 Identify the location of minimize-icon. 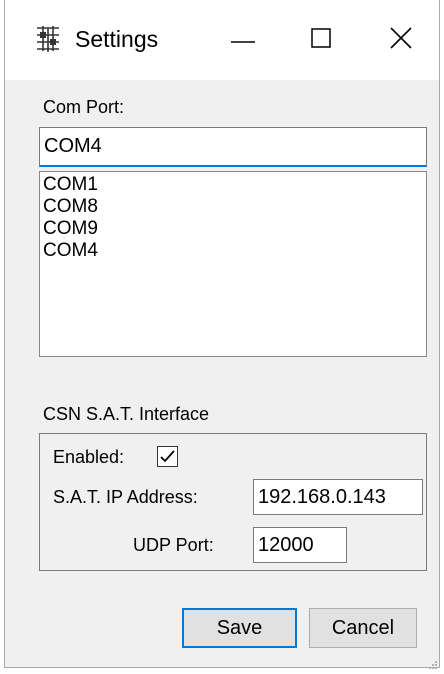
(243, 40).